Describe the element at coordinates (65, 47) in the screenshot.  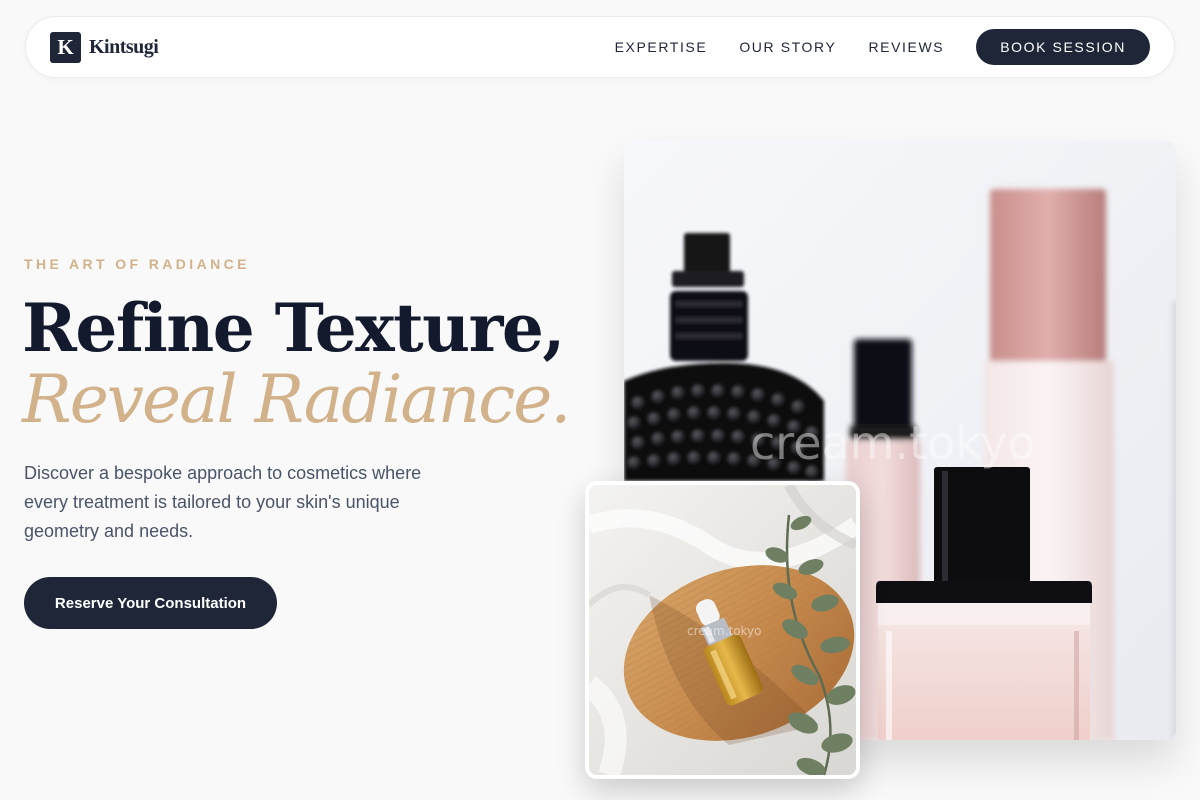
I see `brand-mark: K` at that location.